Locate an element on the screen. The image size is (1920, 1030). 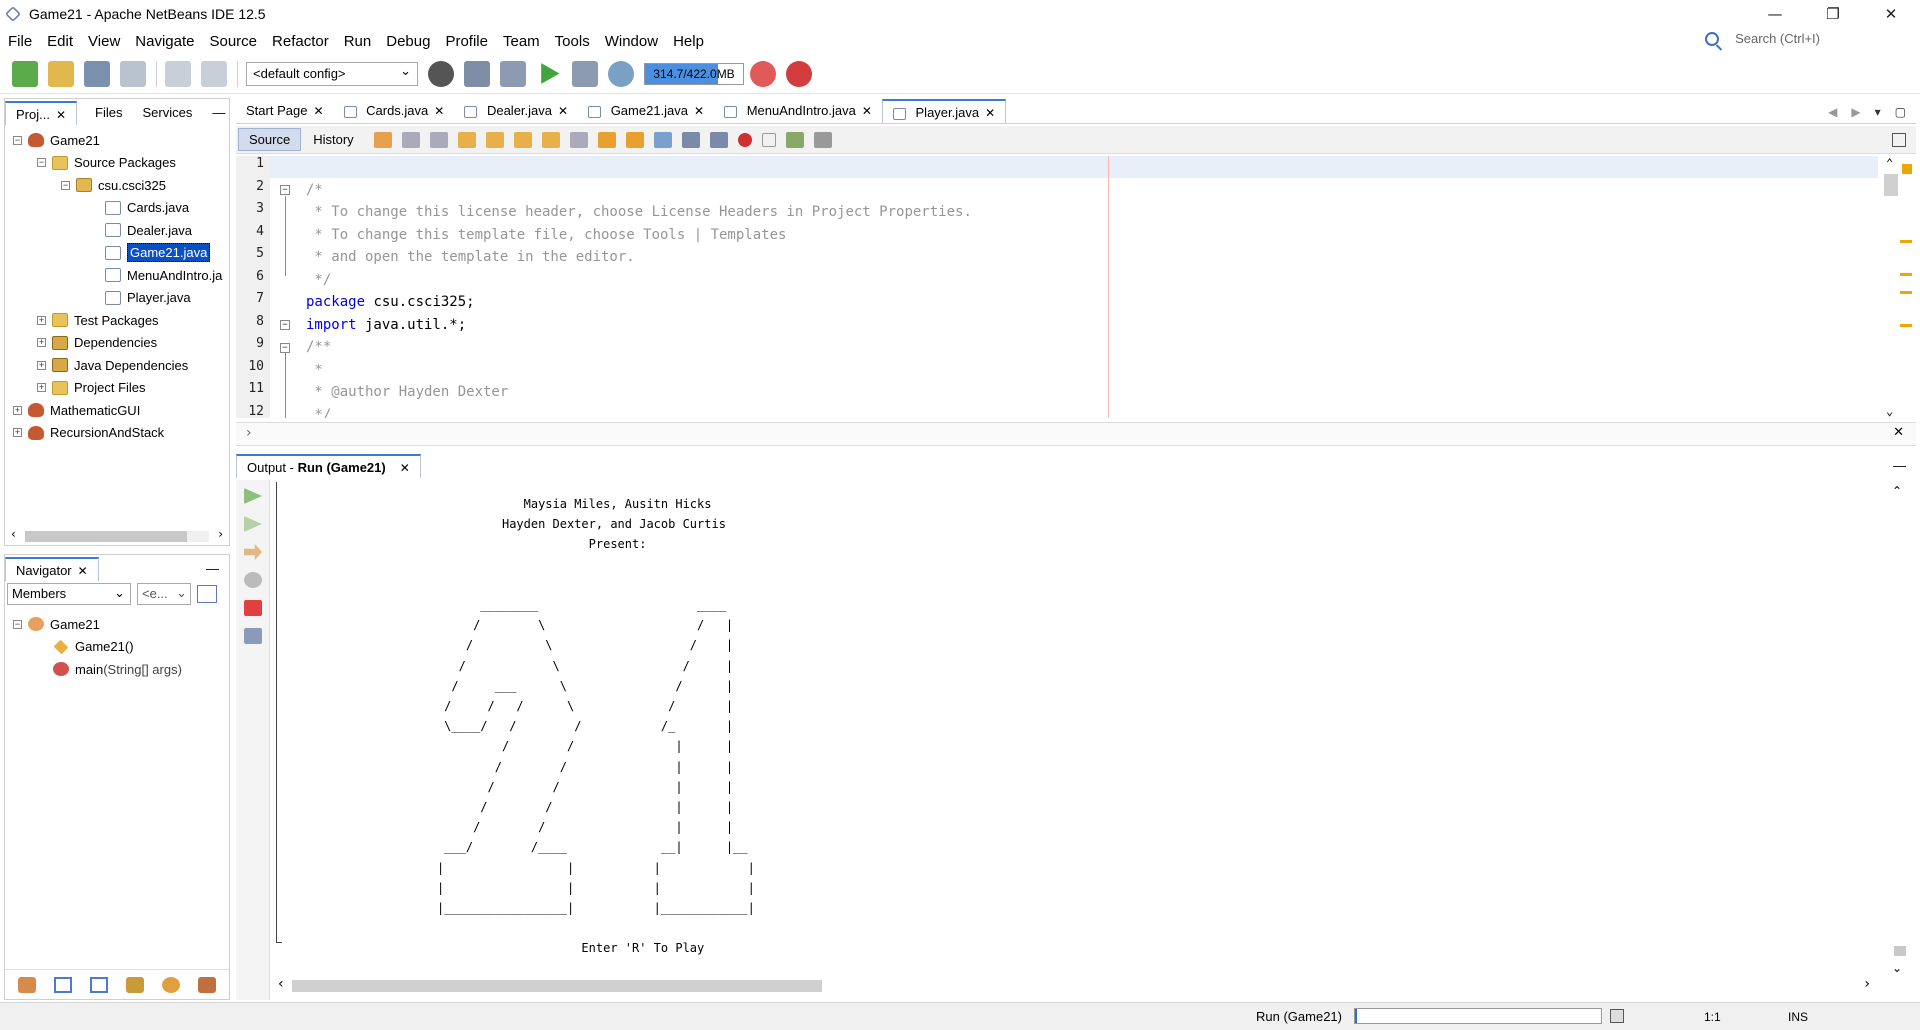
history-view-button: History is located at coordinates (333, 139).